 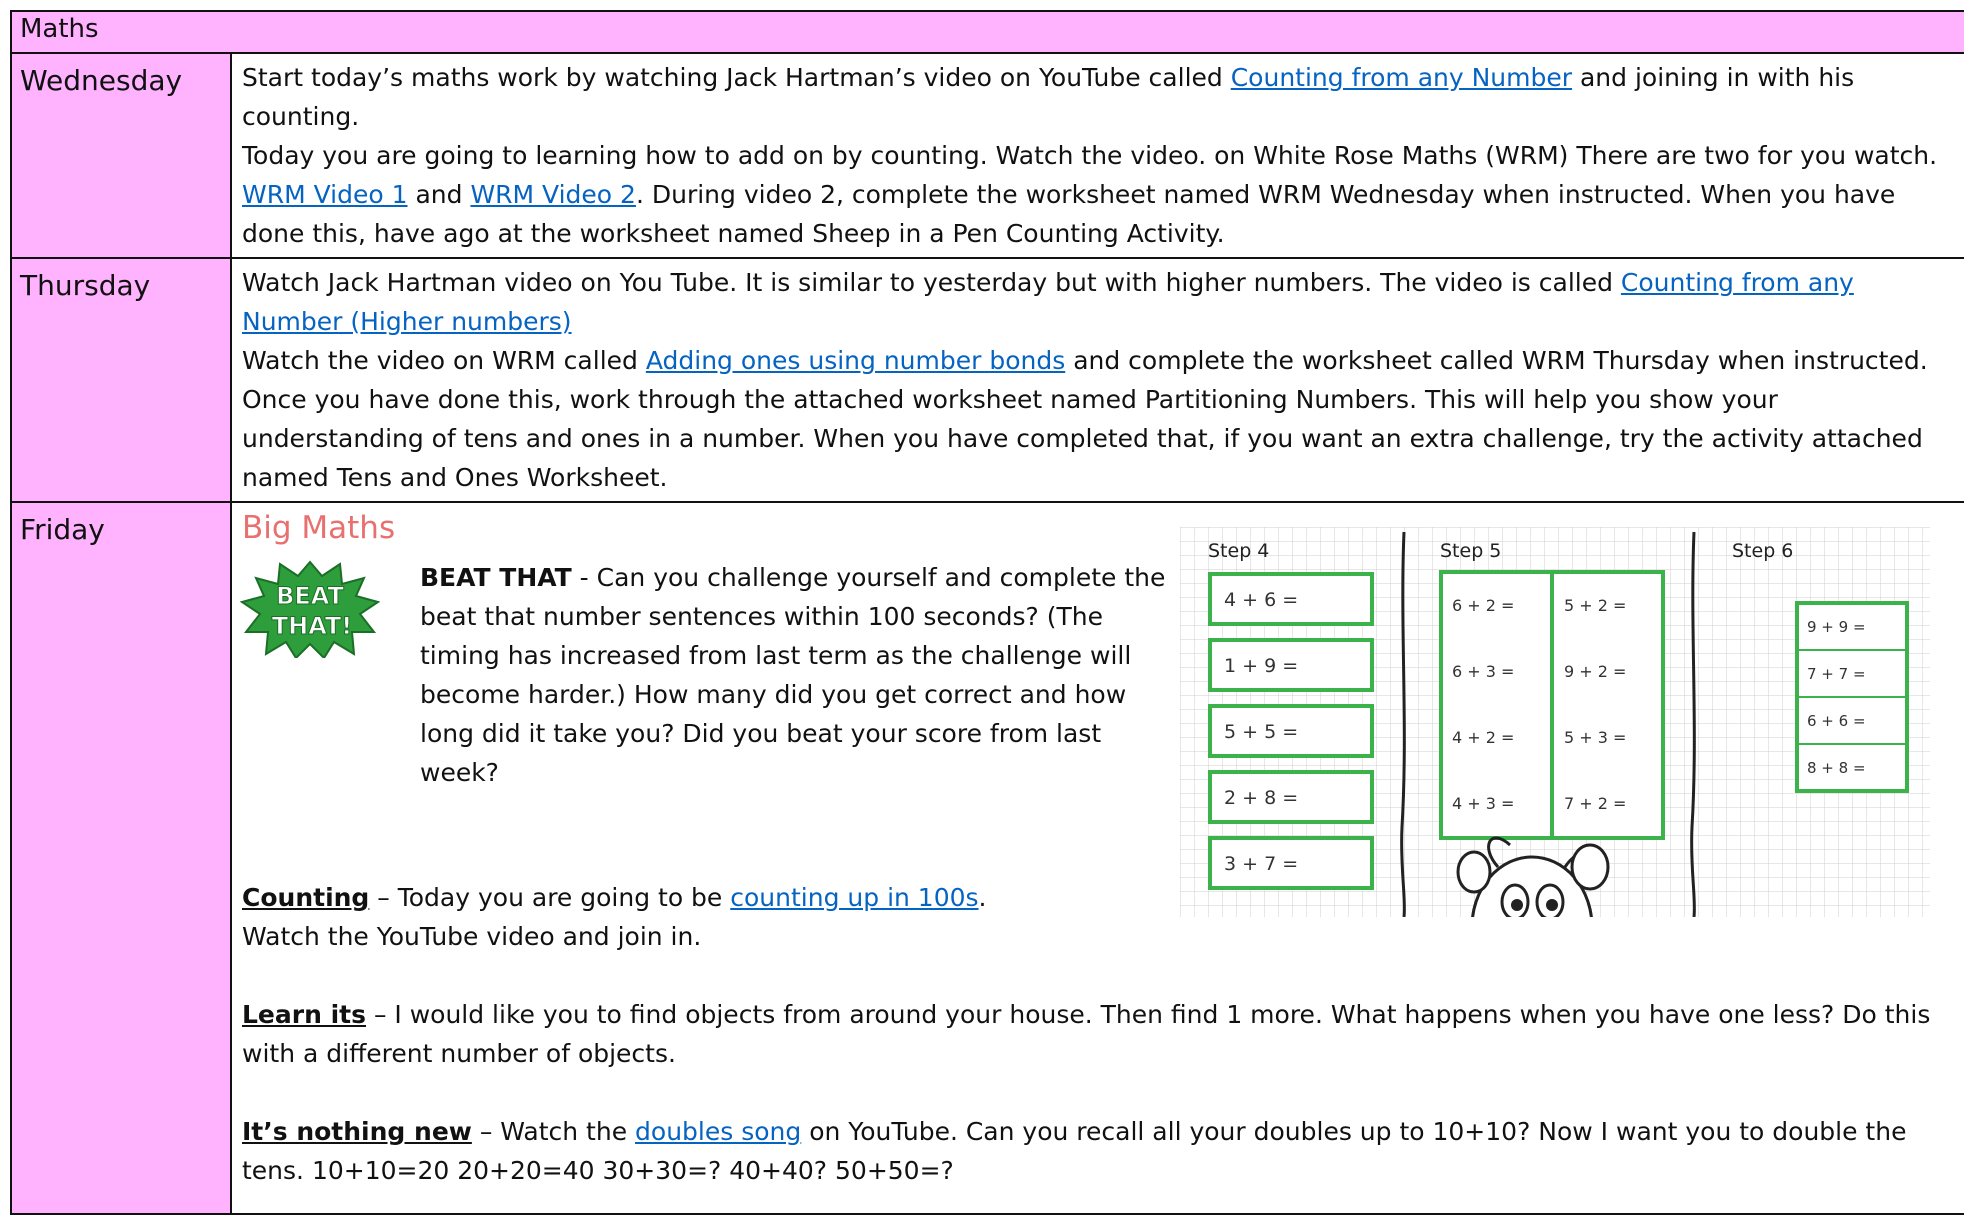 What do you see at coordinates (1595, 671) in the screenshot?
I see `step-5-sum: 9 + 2 =` at bounding box center [1595, 671].